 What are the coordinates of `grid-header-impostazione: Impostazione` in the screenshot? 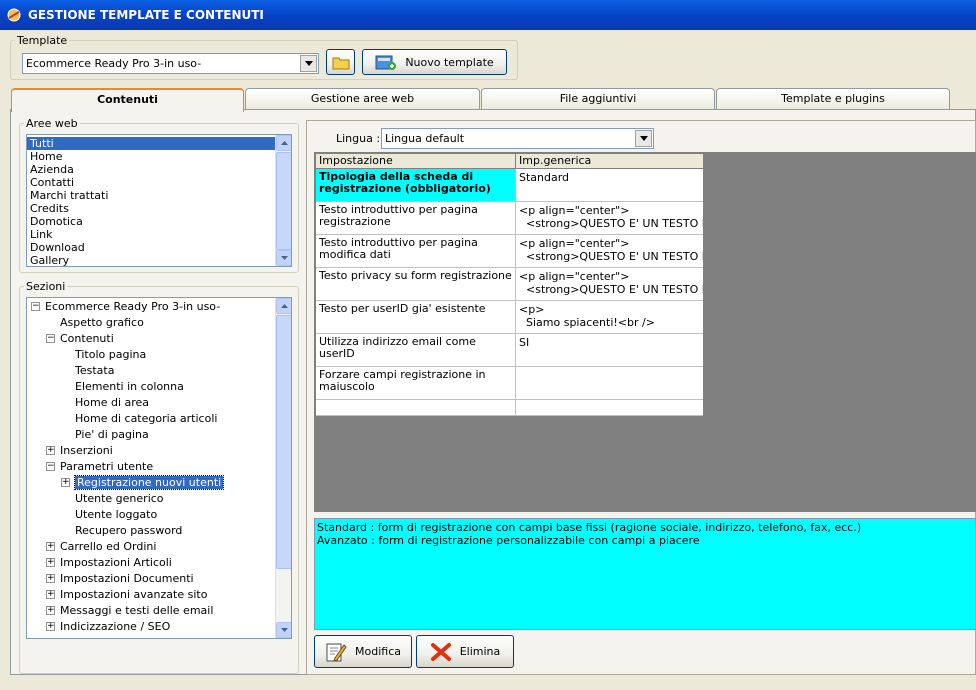 It's located at (416, 161).